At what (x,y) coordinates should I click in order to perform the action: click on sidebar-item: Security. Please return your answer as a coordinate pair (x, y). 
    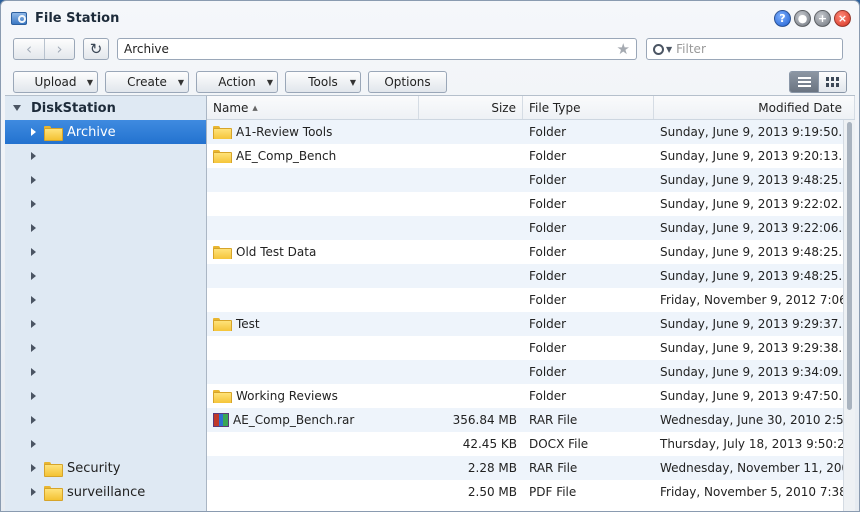
    Looking at the image, I should click on (105, 468).